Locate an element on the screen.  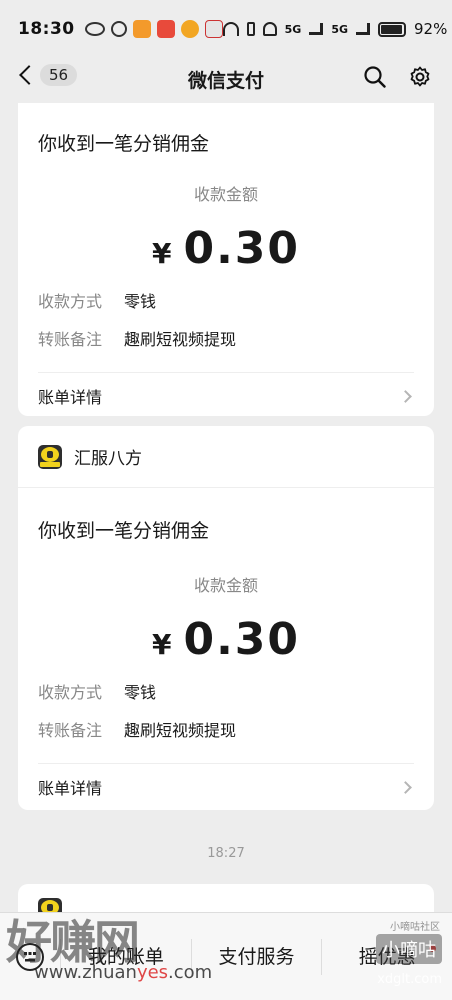
bottom-menu: 我的账单 支付服务 摇优惠 is located at coordinates (226, 956).